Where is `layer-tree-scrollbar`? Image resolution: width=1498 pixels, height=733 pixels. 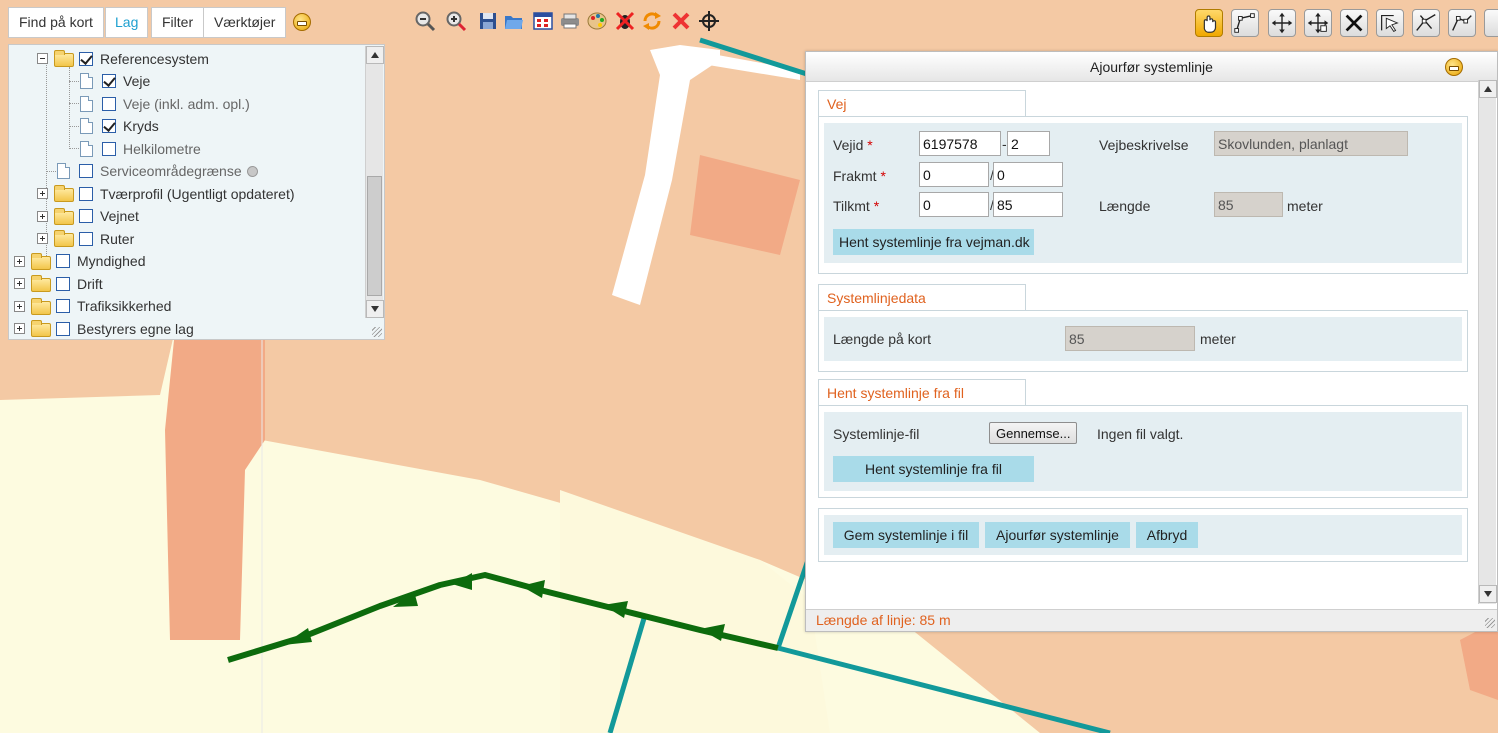
layer-tree-scrollbar is located at coordinates (374, 182).